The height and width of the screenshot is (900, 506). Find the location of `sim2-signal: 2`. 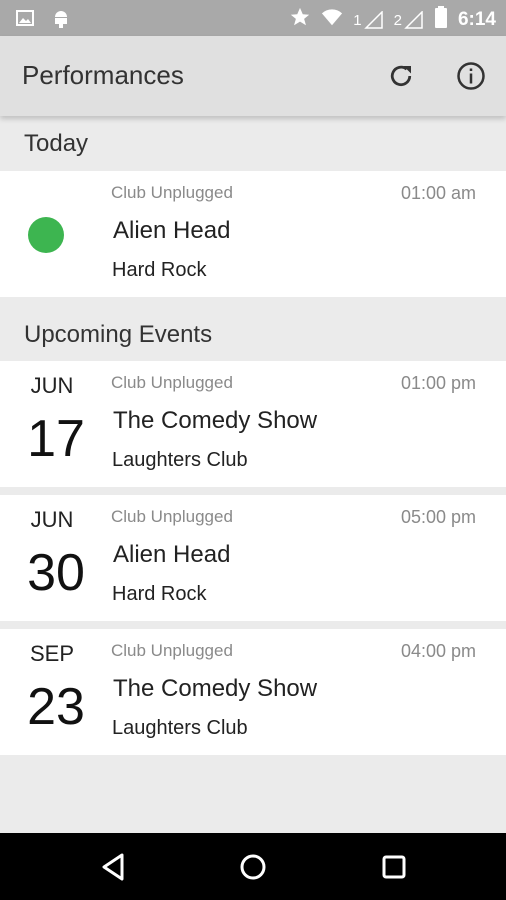

sim2-signal: 2 is located at coordinates (408, 19).